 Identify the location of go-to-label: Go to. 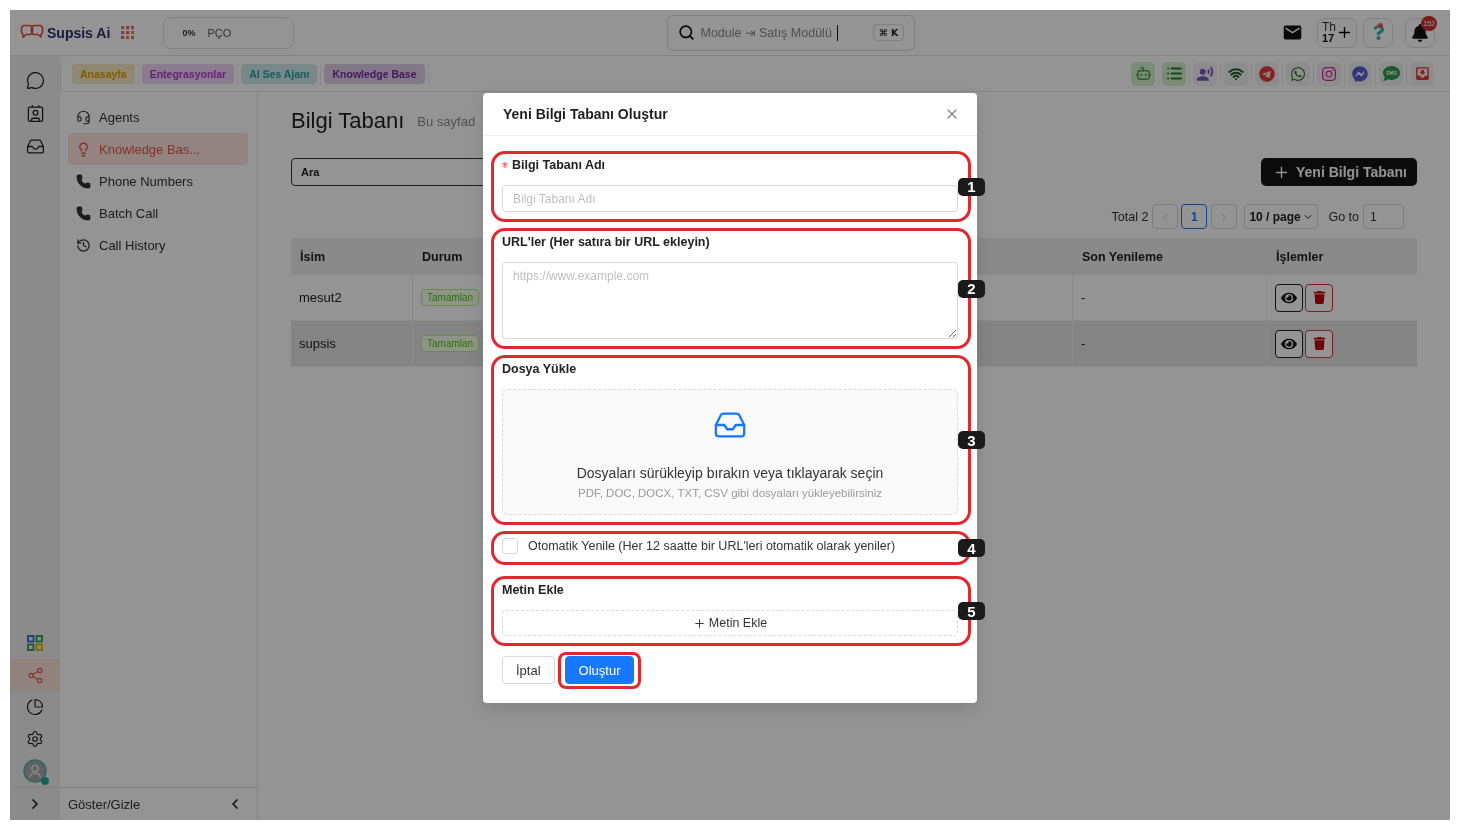
(1343, 216).